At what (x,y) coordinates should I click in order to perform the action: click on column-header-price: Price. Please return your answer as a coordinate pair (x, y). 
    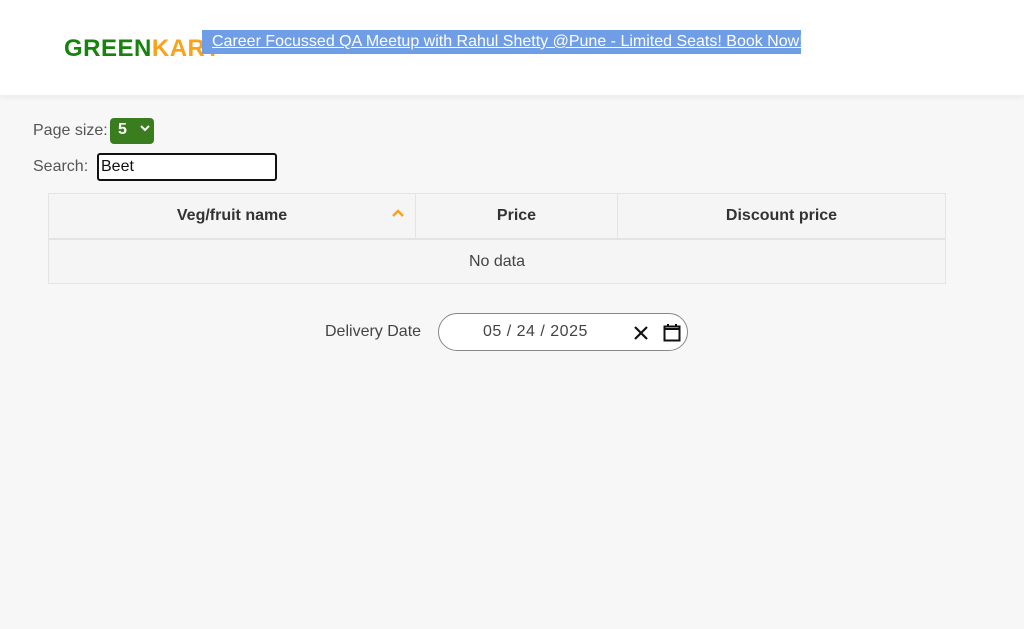
    Looking at the image, I should click on (517, 216).